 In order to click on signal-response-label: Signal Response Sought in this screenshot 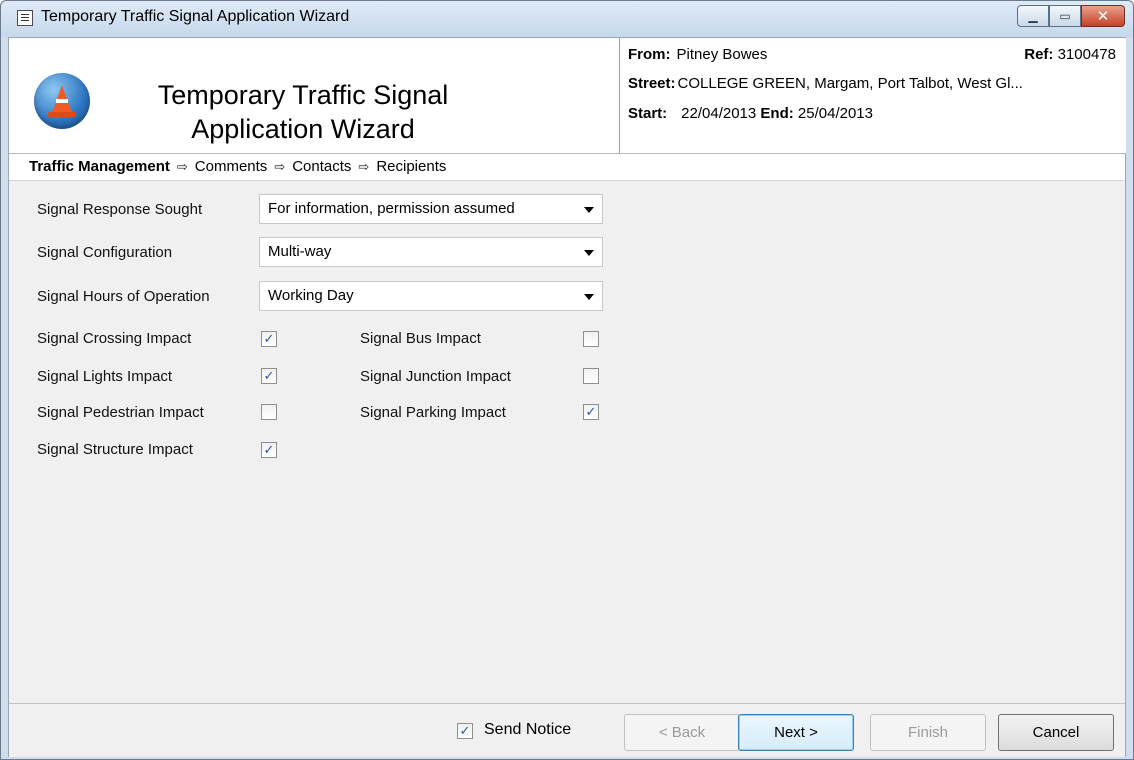, I will do `click(120, 209)`.